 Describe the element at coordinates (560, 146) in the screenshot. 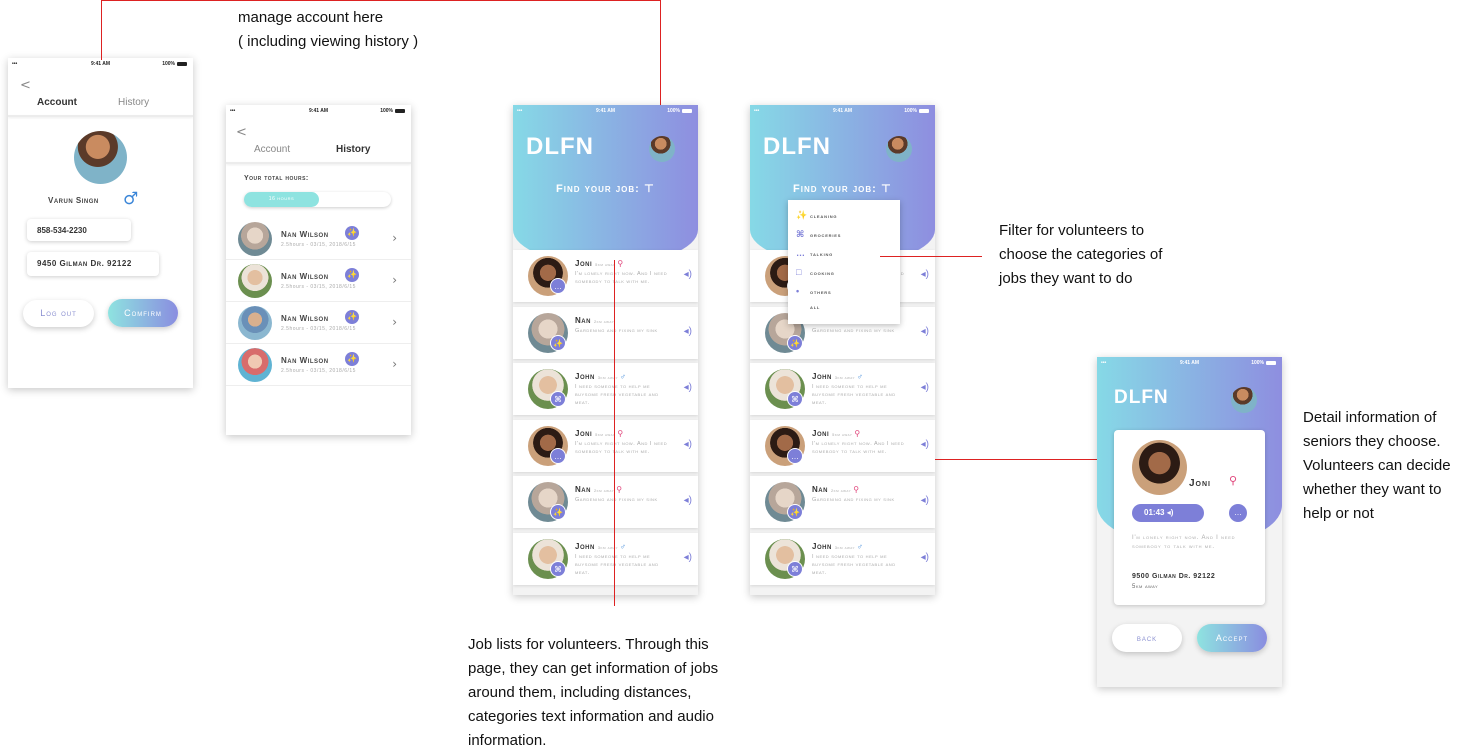

I see `app-logo: DLFN` at that location.